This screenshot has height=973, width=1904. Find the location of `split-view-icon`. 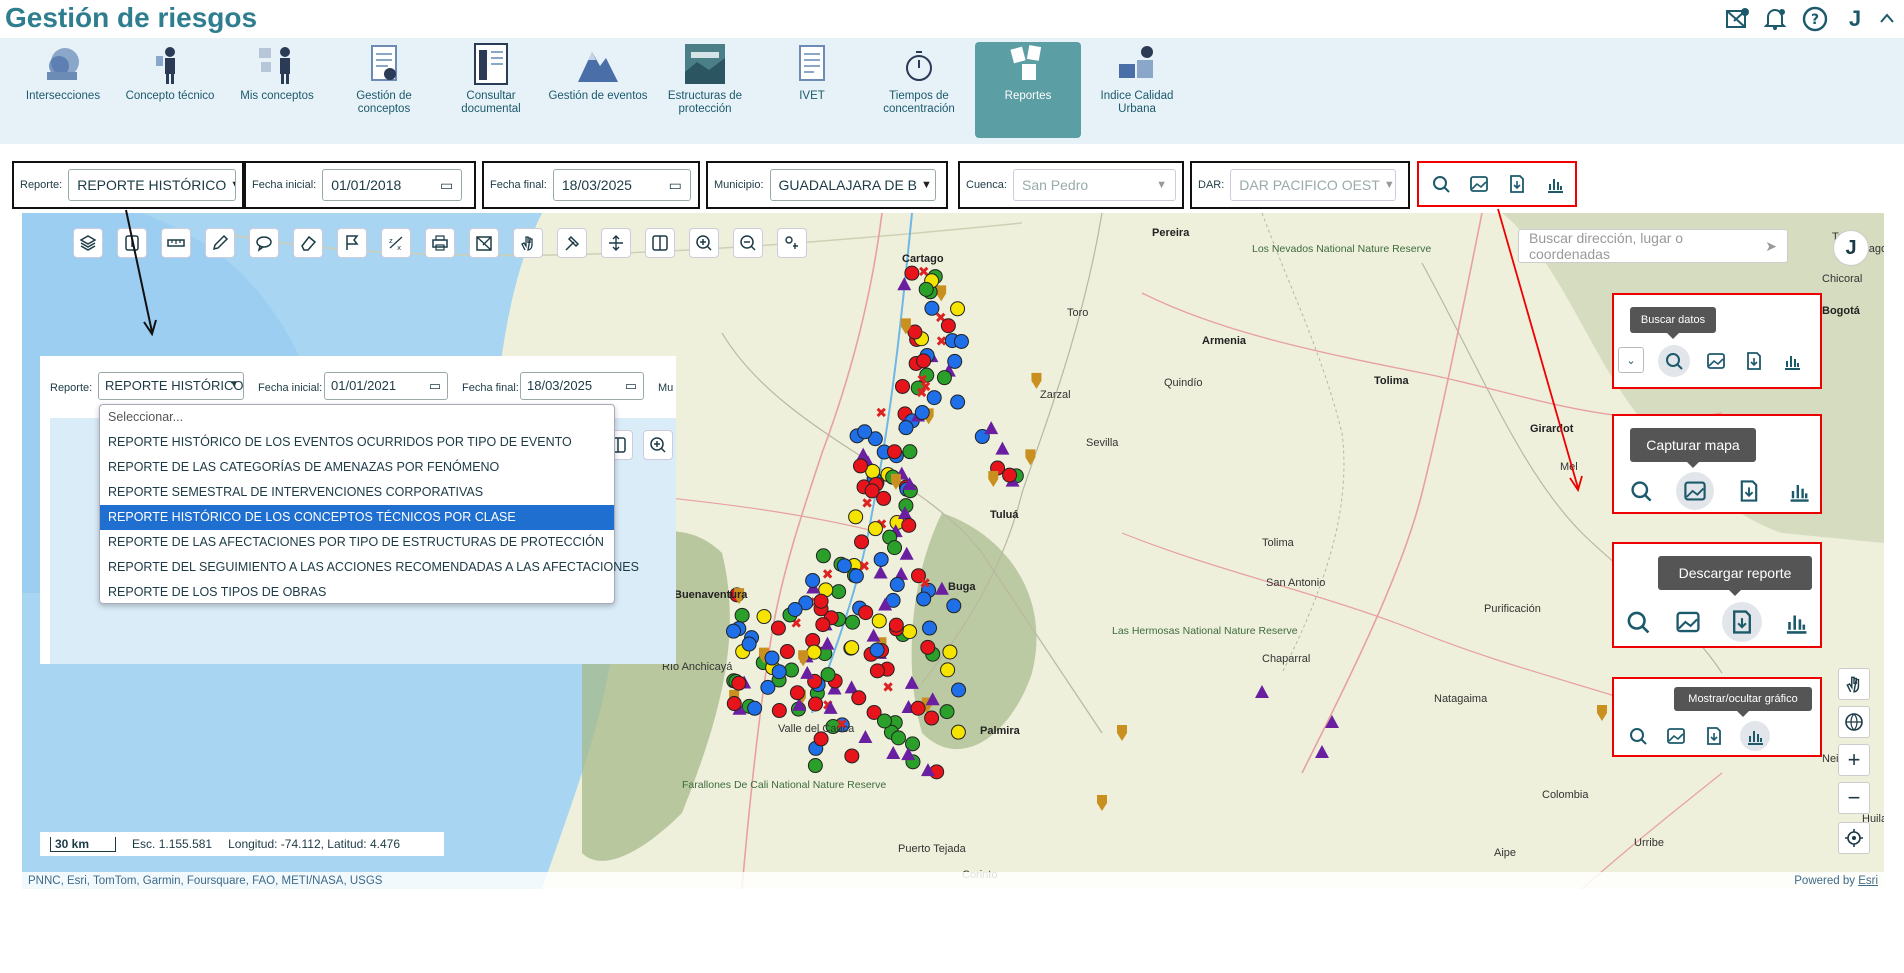

split-view-icon is located at coordinates (660, 243).